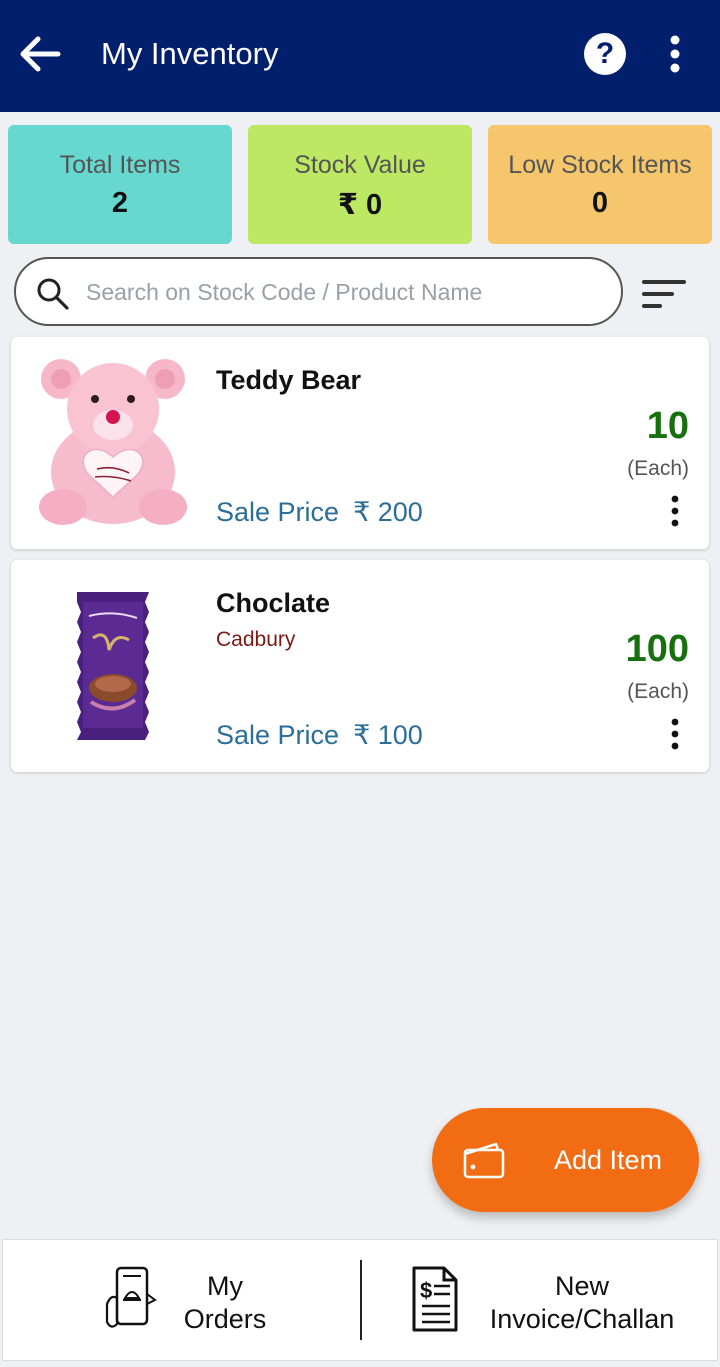 The width and height of the screenshot is (720, 1367). I want to click on sort-filter-icon, so click(664, 294).